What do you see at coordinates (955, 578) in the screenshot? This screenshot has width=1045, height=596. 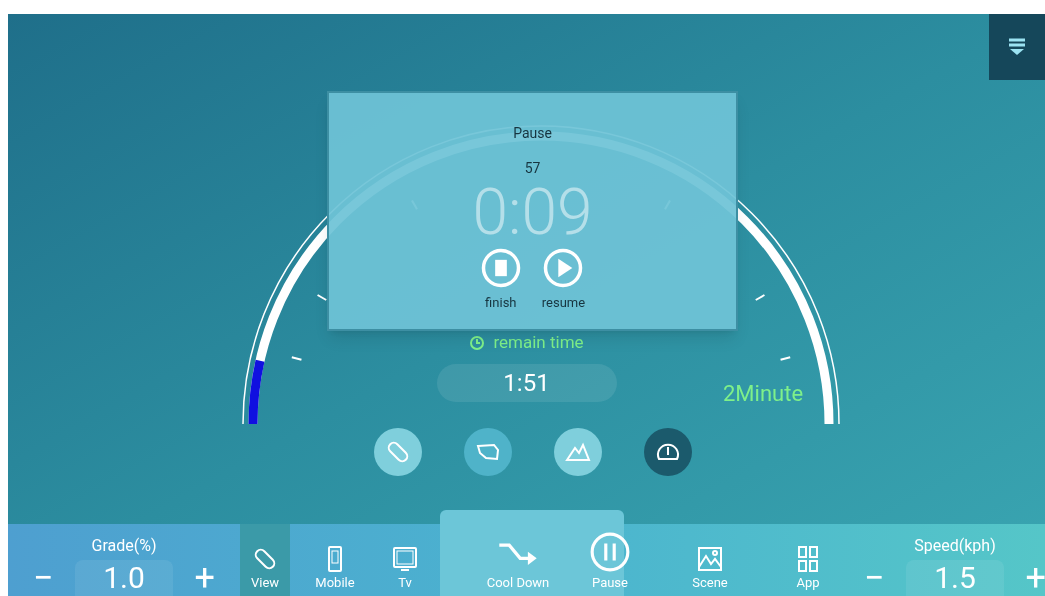 I see `value-field: 1.5` at bounding box center [955, 578].